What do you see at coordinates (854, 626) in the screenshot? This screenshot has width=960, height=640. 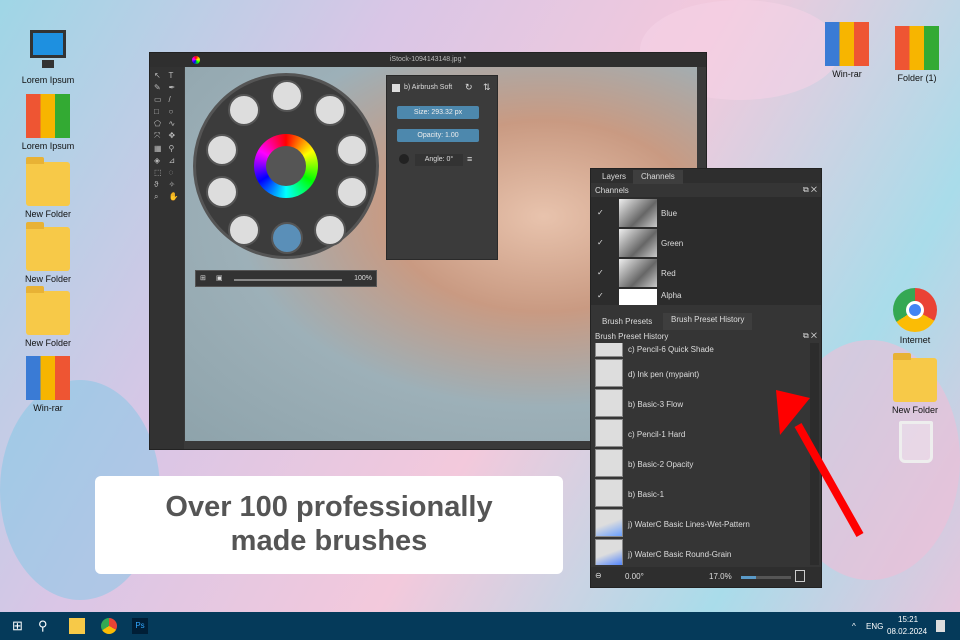 I see `tray-chevron-icon: ^` at bounding box center [854, 626].